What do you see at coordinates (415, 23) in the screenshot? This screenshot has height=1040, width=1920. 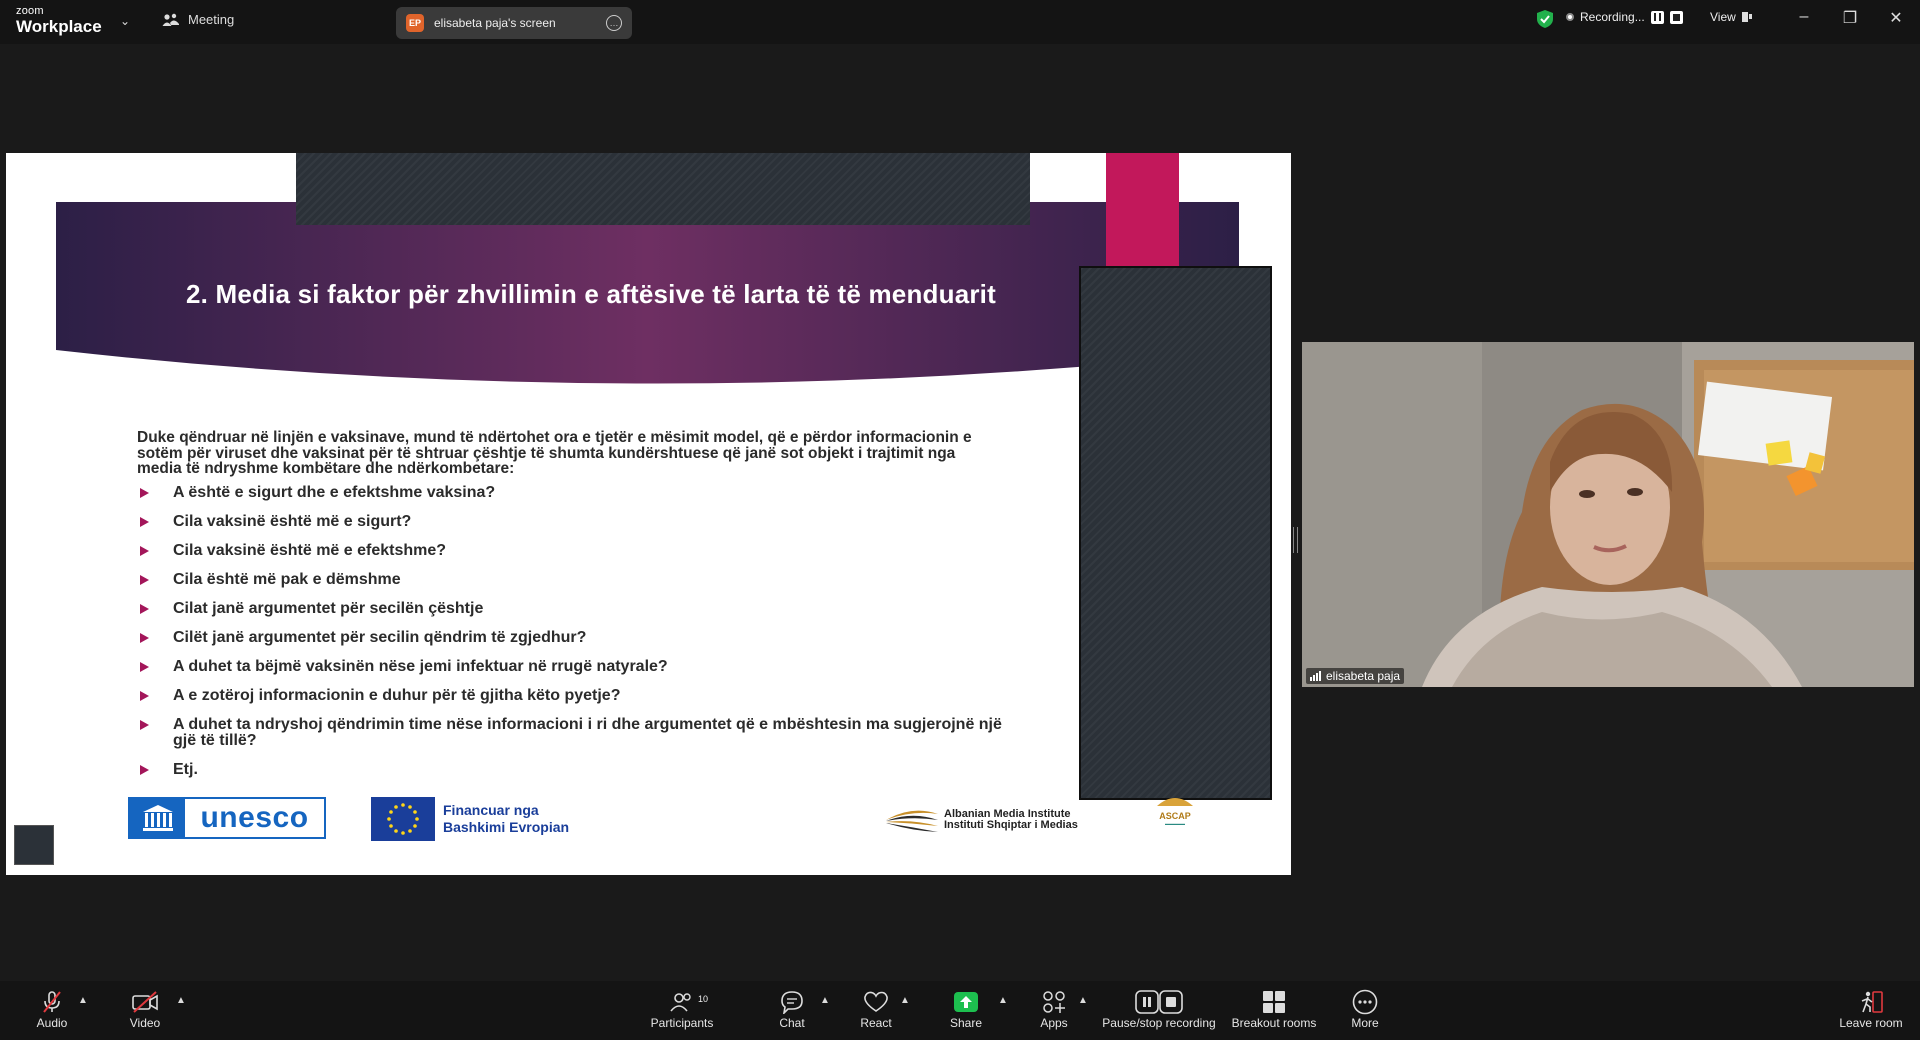 I see `sharer-avatar: EP` at bounding box center [415, 23].